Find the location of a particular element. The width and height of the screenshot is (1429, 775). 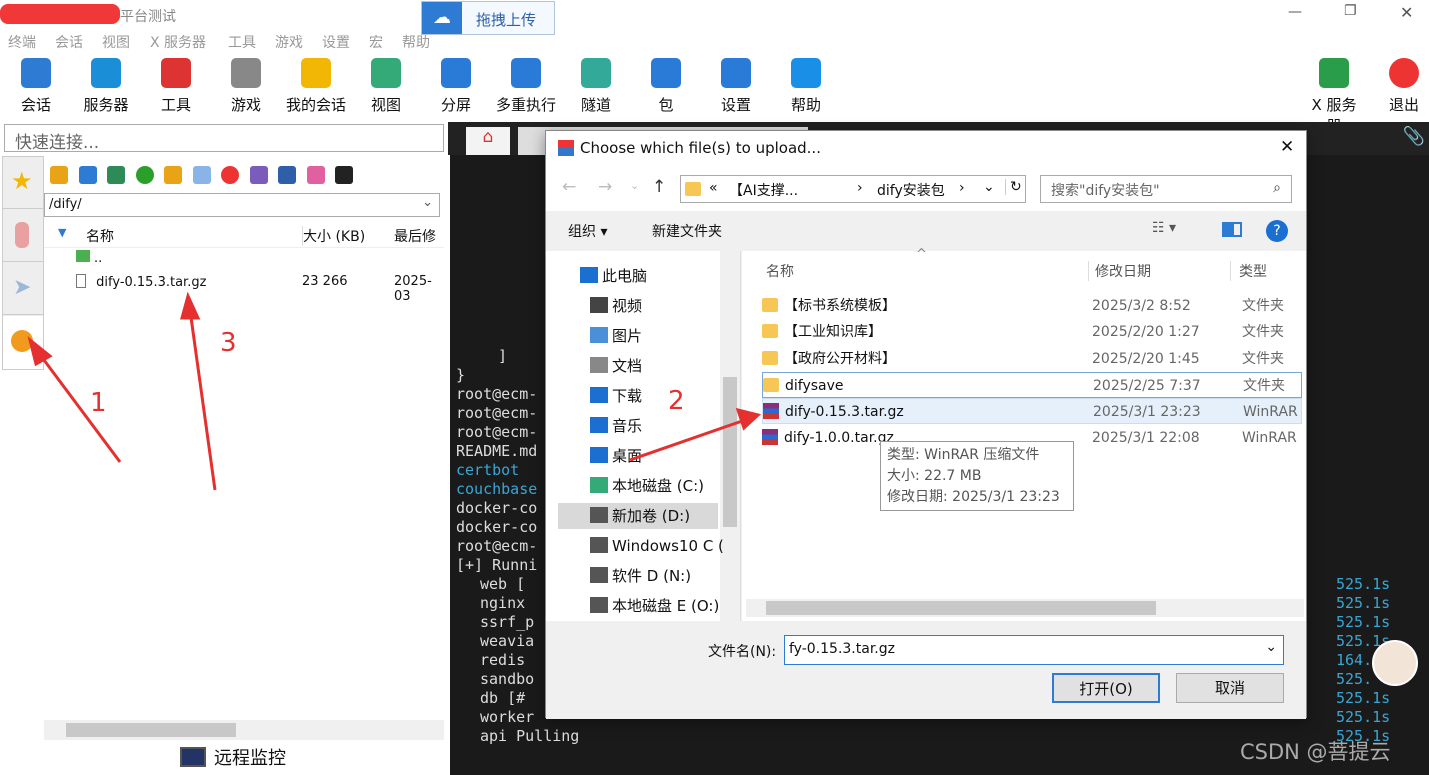

arrow-1-head is located at coordinates (40, 351).